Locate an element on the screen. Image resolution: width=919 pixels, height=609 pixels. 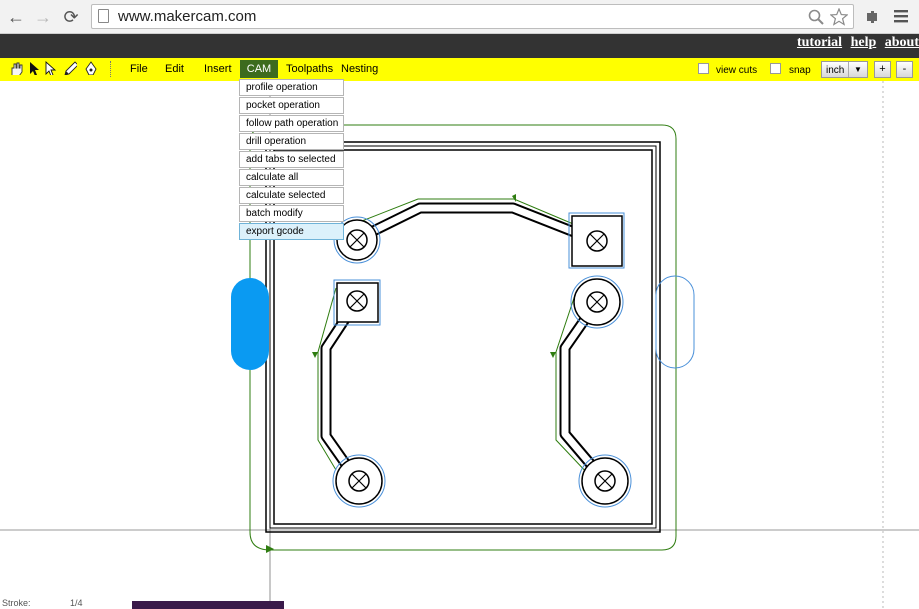
zoom-out-button: - is located at coordinates (904, 69).